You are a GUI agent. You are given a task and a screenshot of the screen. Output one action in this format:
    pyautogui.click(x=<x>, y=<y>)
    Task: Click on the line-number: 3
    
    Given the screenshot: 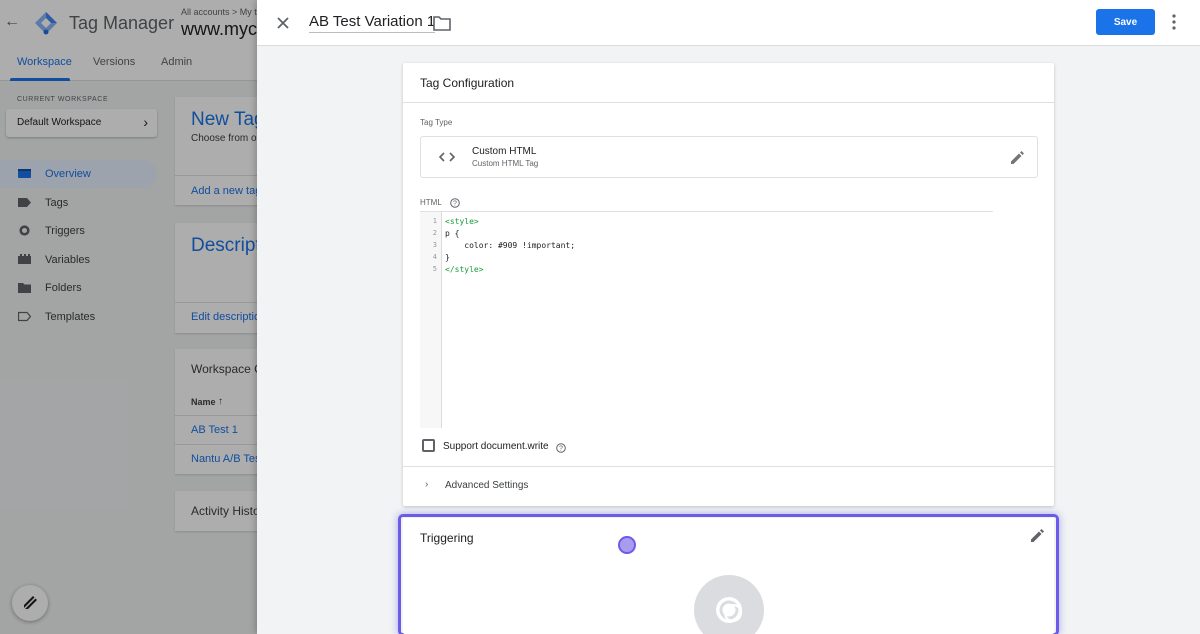 What is the action you would take?
    pyautogui.click(x=434, y=245)
    